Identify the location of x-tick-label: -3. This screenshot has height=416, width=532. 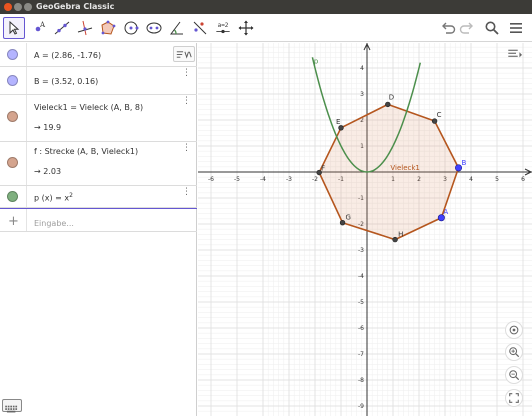
(289, 179).